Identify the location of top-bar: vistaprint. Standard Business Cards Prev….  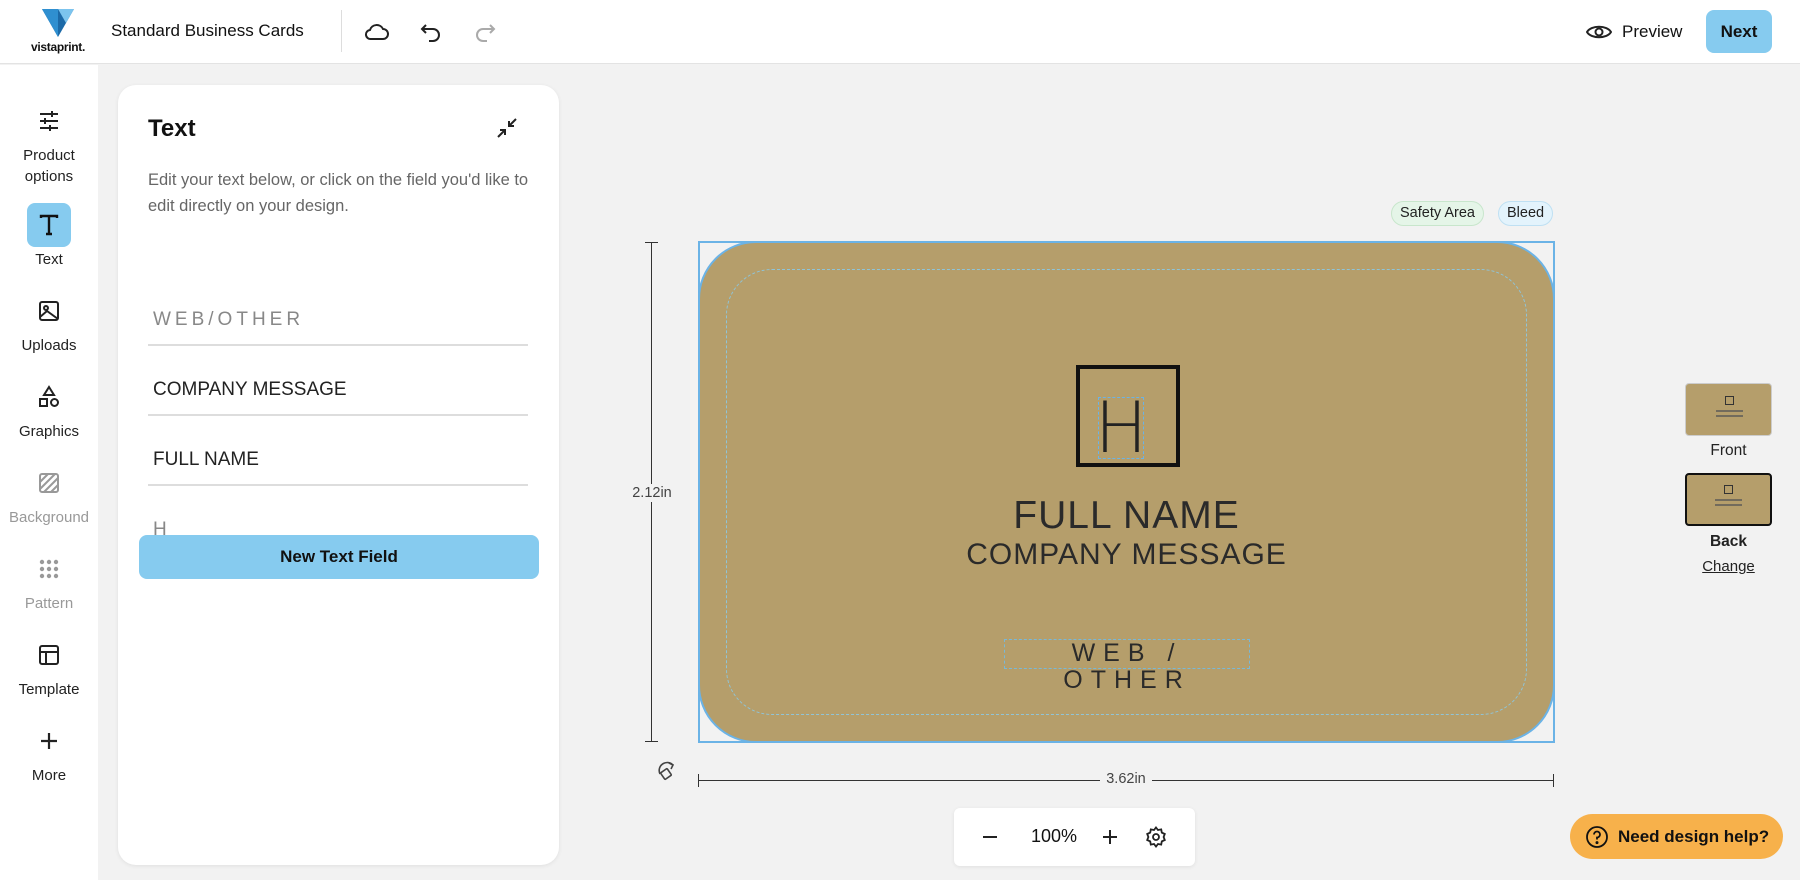
(900, 32).